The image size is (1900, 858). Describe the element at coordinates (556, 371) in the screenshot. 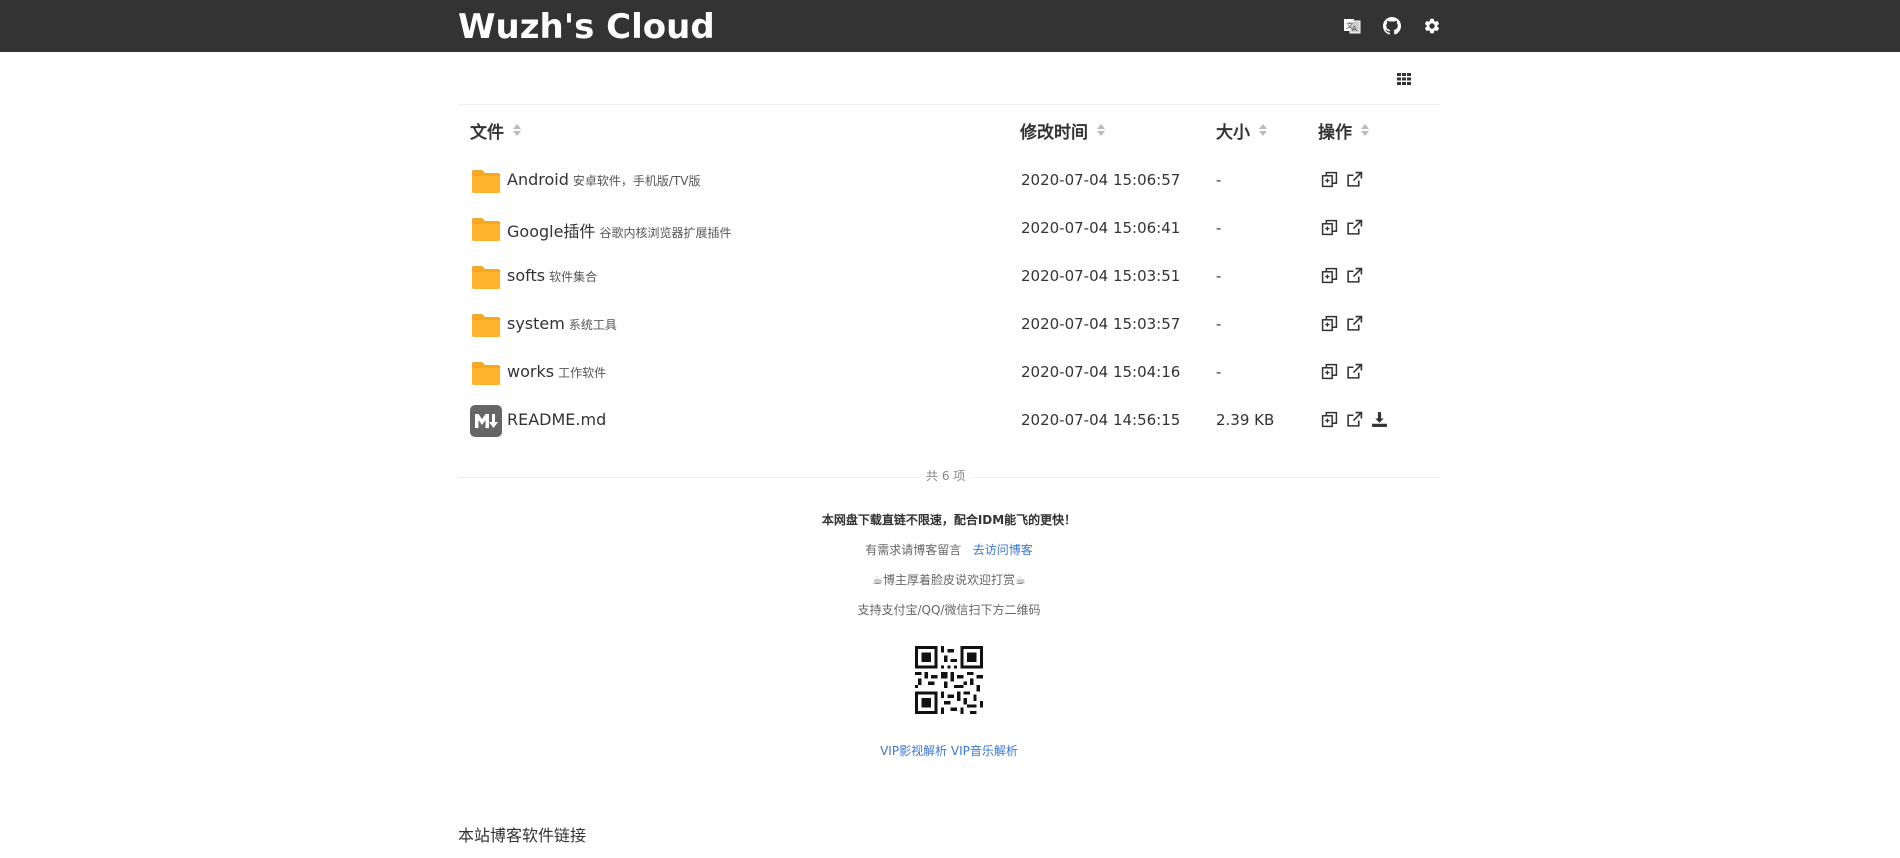

I see `file-name-link: works 工作软件` at that location.